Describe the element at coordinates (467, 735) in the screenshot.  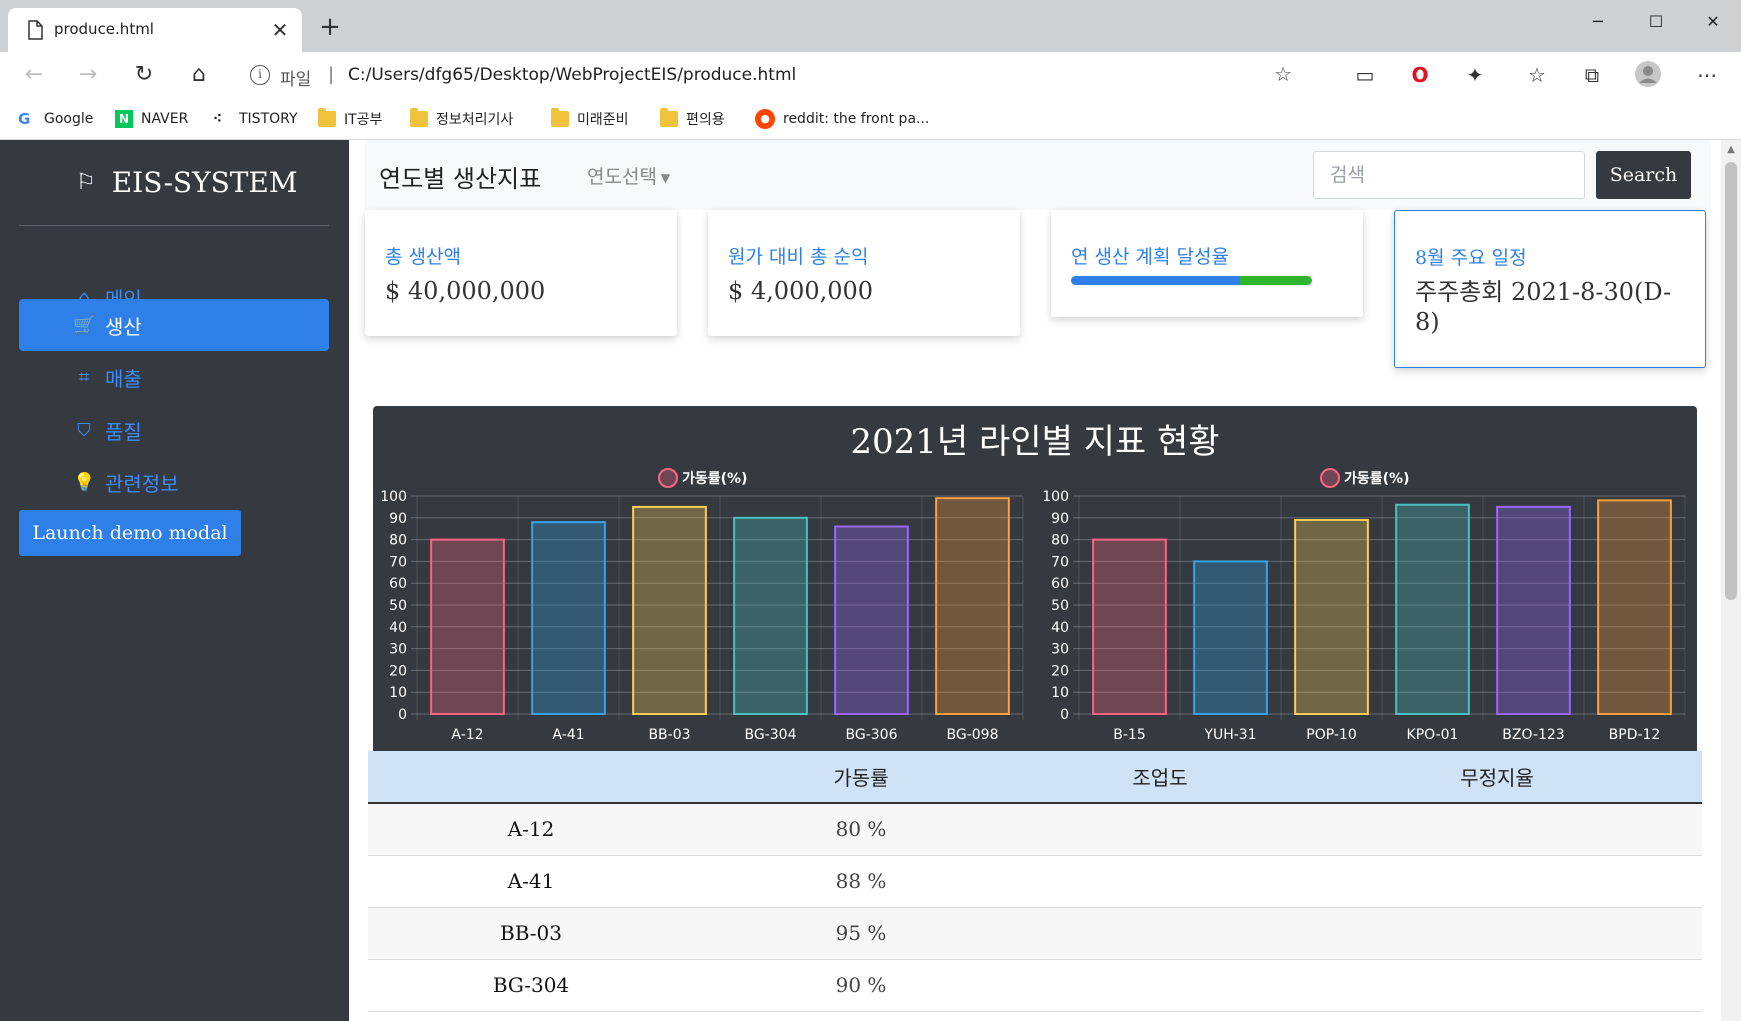
I see `x-tick-label: A-12` at that location.